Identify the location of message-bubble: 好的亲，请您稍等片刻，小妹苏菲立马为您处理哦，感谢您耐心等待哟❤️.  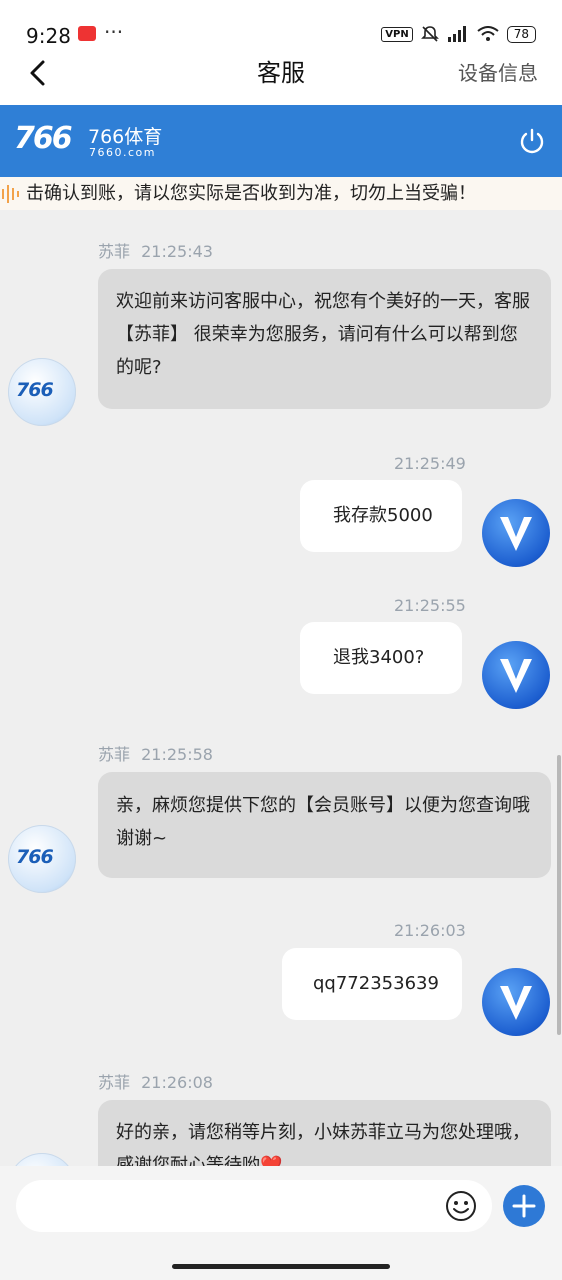
(324, 1133).